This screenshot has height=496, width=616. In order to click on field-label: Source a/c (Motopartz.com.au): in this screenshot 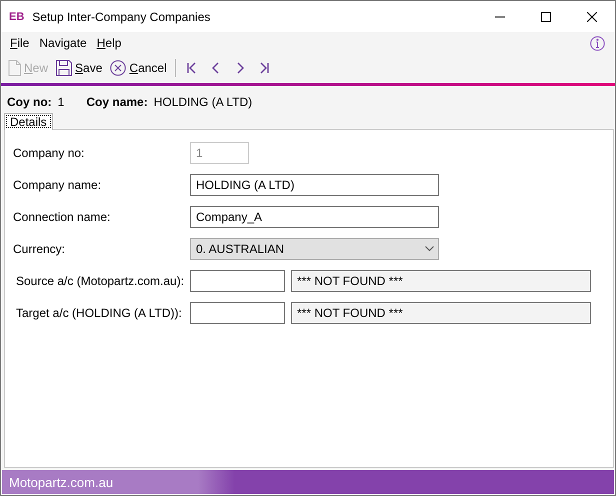, I will do `click(100, 281)`.